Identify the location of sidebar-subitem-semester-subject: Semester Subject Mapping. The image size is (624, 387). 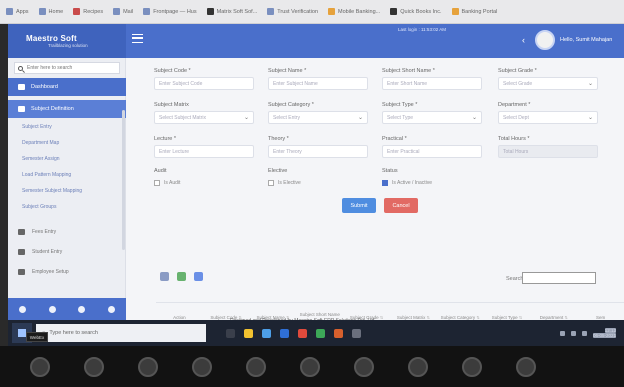
(67, 191).